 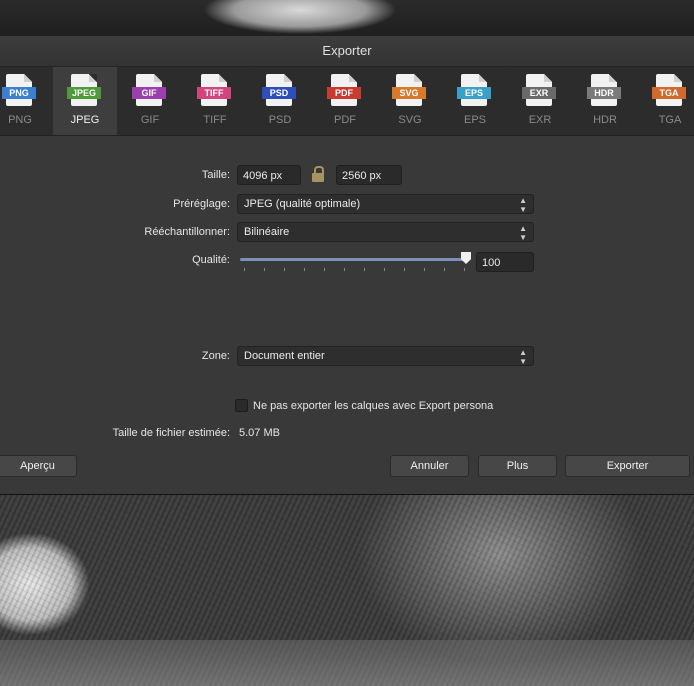 I want to click on width-field: 4096 px, so click(x=269, y=175).